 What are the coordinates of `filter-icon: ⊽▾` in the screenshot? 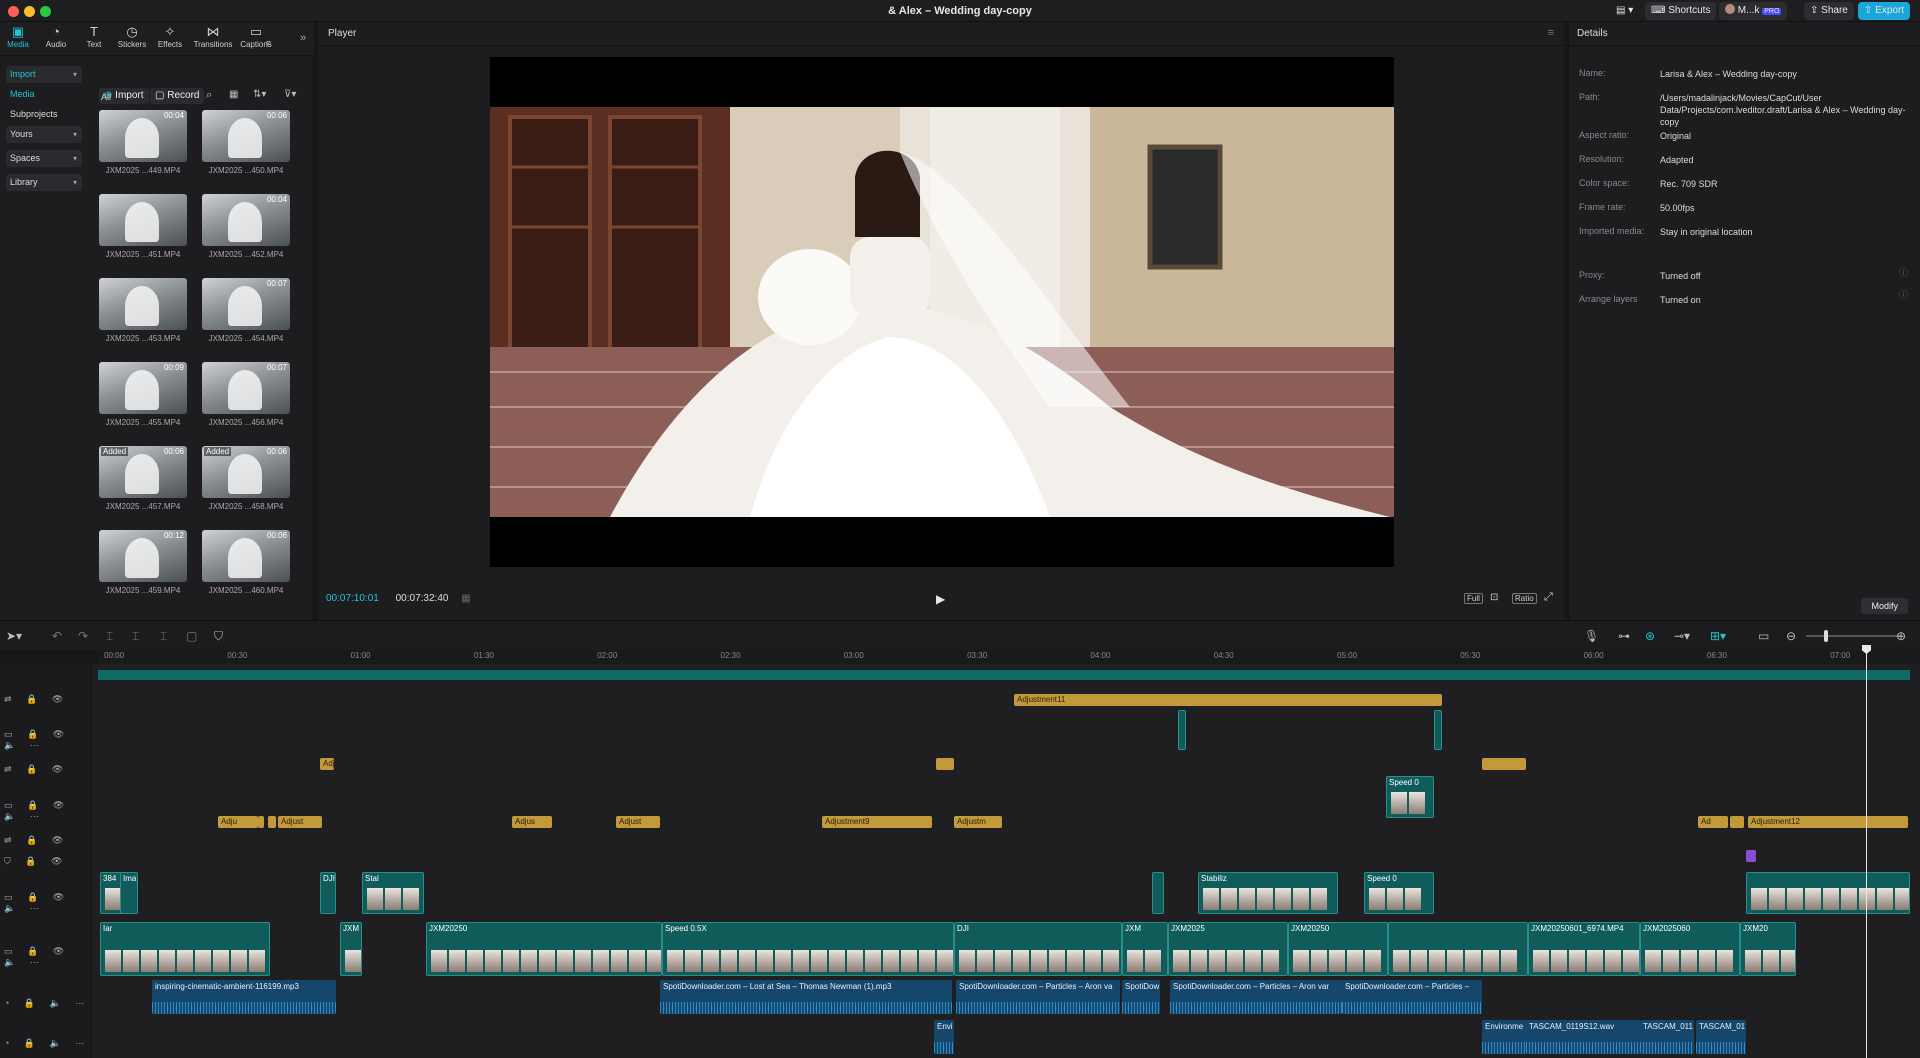 It's located at (290, 94).